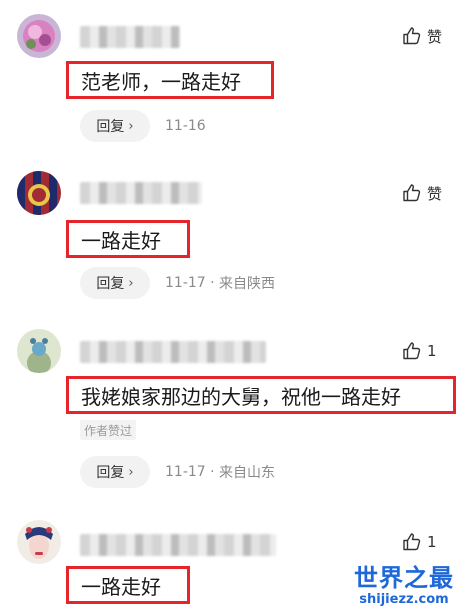 This screenshot has width=472, height=612. Describe the element at coordinates (261, 395) in the screenshot. I see `comment-text: 我姥娘家那边的大舅，祝他一路走好` at that location.